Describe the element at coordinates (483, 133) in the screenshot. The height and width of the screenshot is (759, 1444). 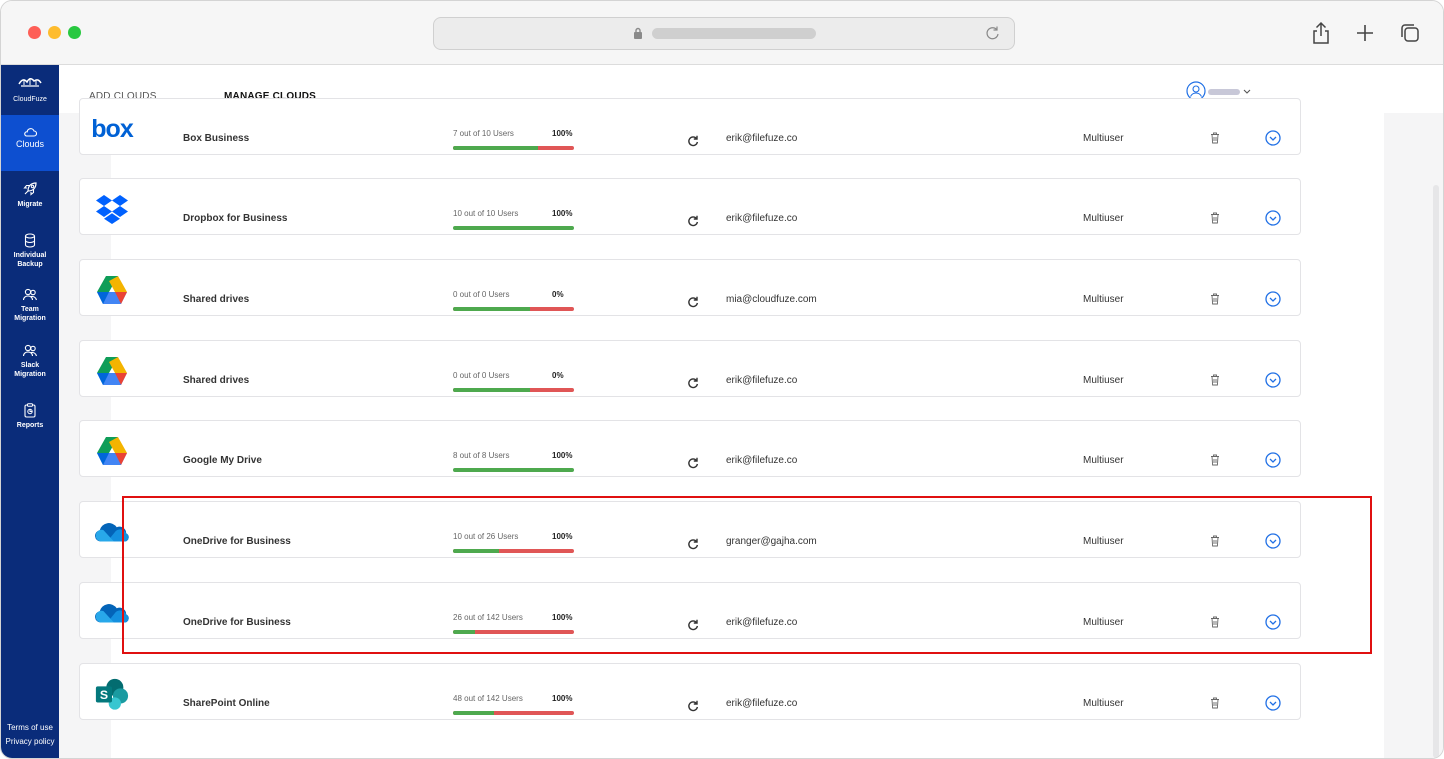
I see `user-count: 7 out of 10 Users` at that location.